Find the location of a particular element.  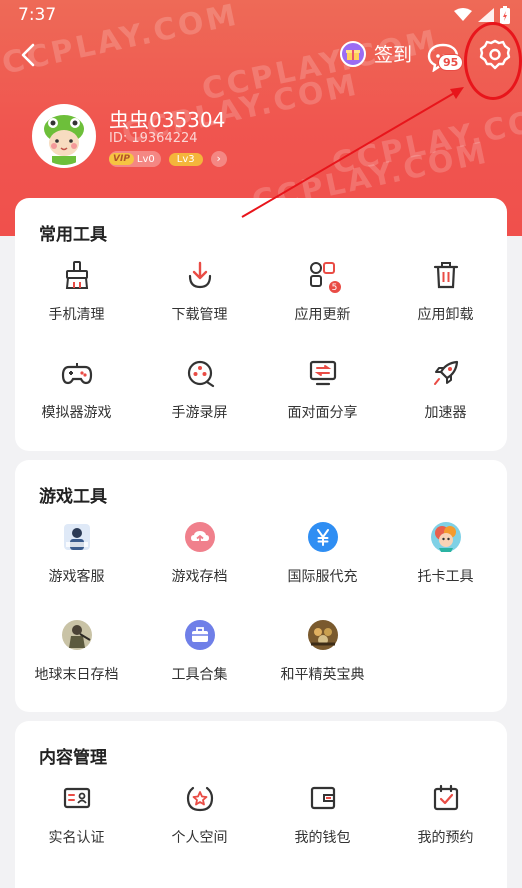

cloud-upload-icon is located at coordinates (200, 537).